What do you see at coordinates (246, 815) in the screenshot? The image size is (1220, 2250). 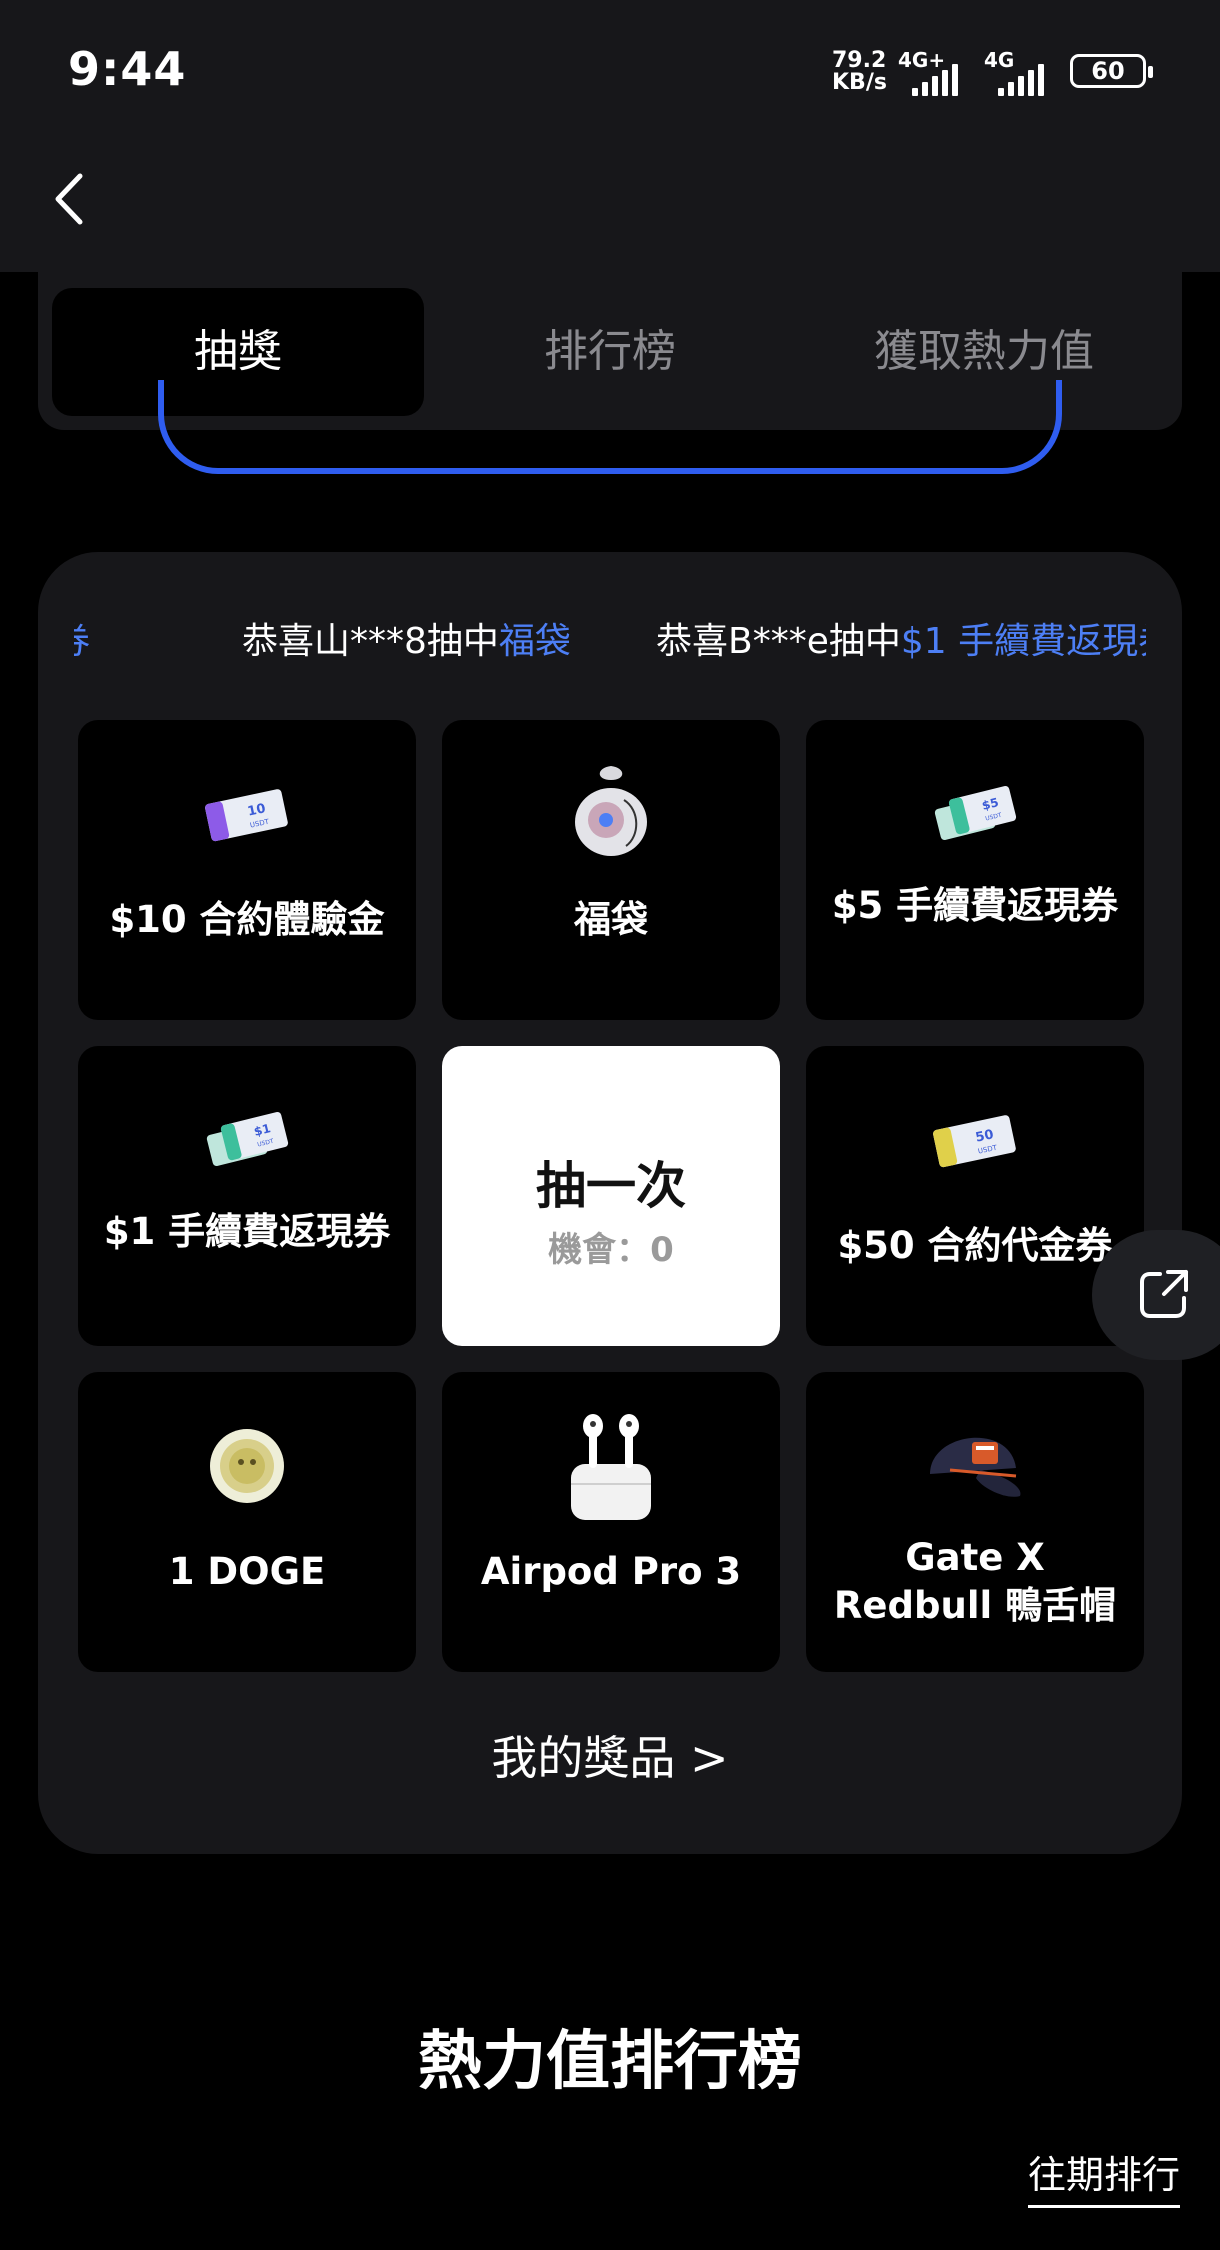 I see `voucher-icon: 10 USDT` at bounding box center [246, 815].